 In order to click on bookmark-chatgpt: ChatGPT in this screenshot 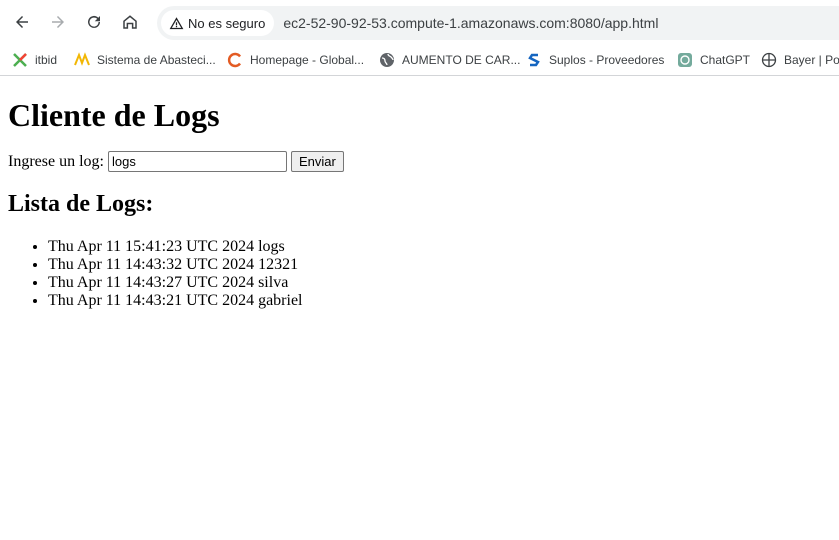, I will do `click(713, 60)`.